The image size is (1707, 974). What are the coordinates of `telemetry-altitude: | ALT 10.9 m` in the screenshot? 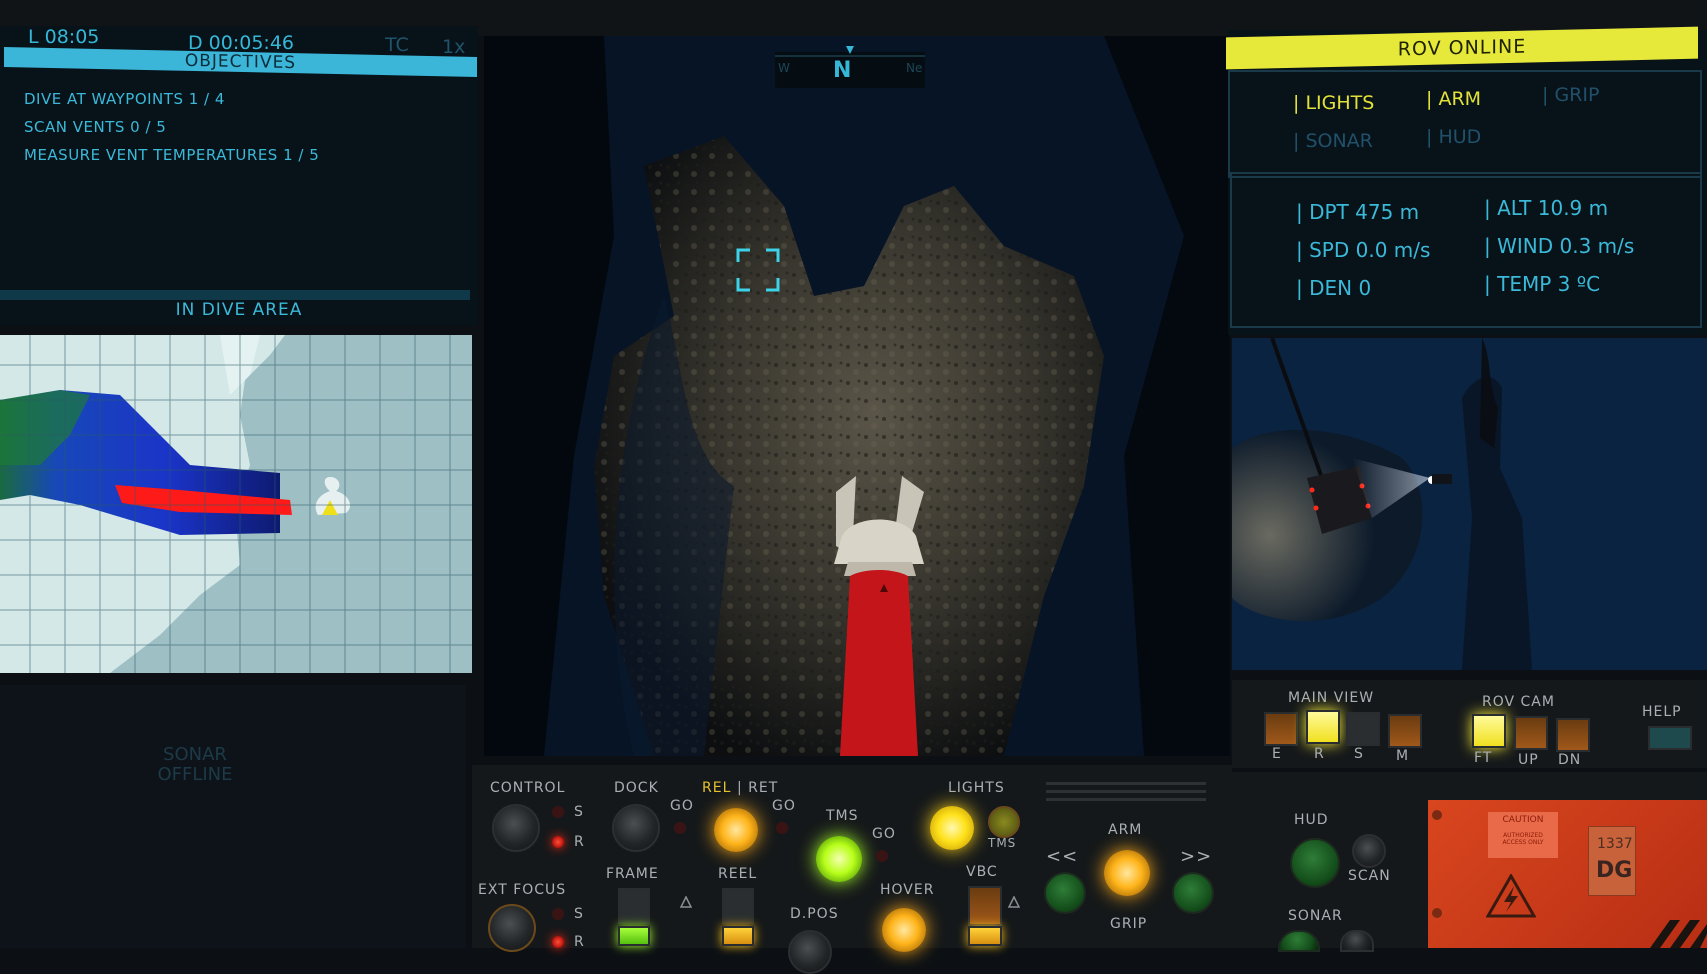 It's located at (1546, 208).